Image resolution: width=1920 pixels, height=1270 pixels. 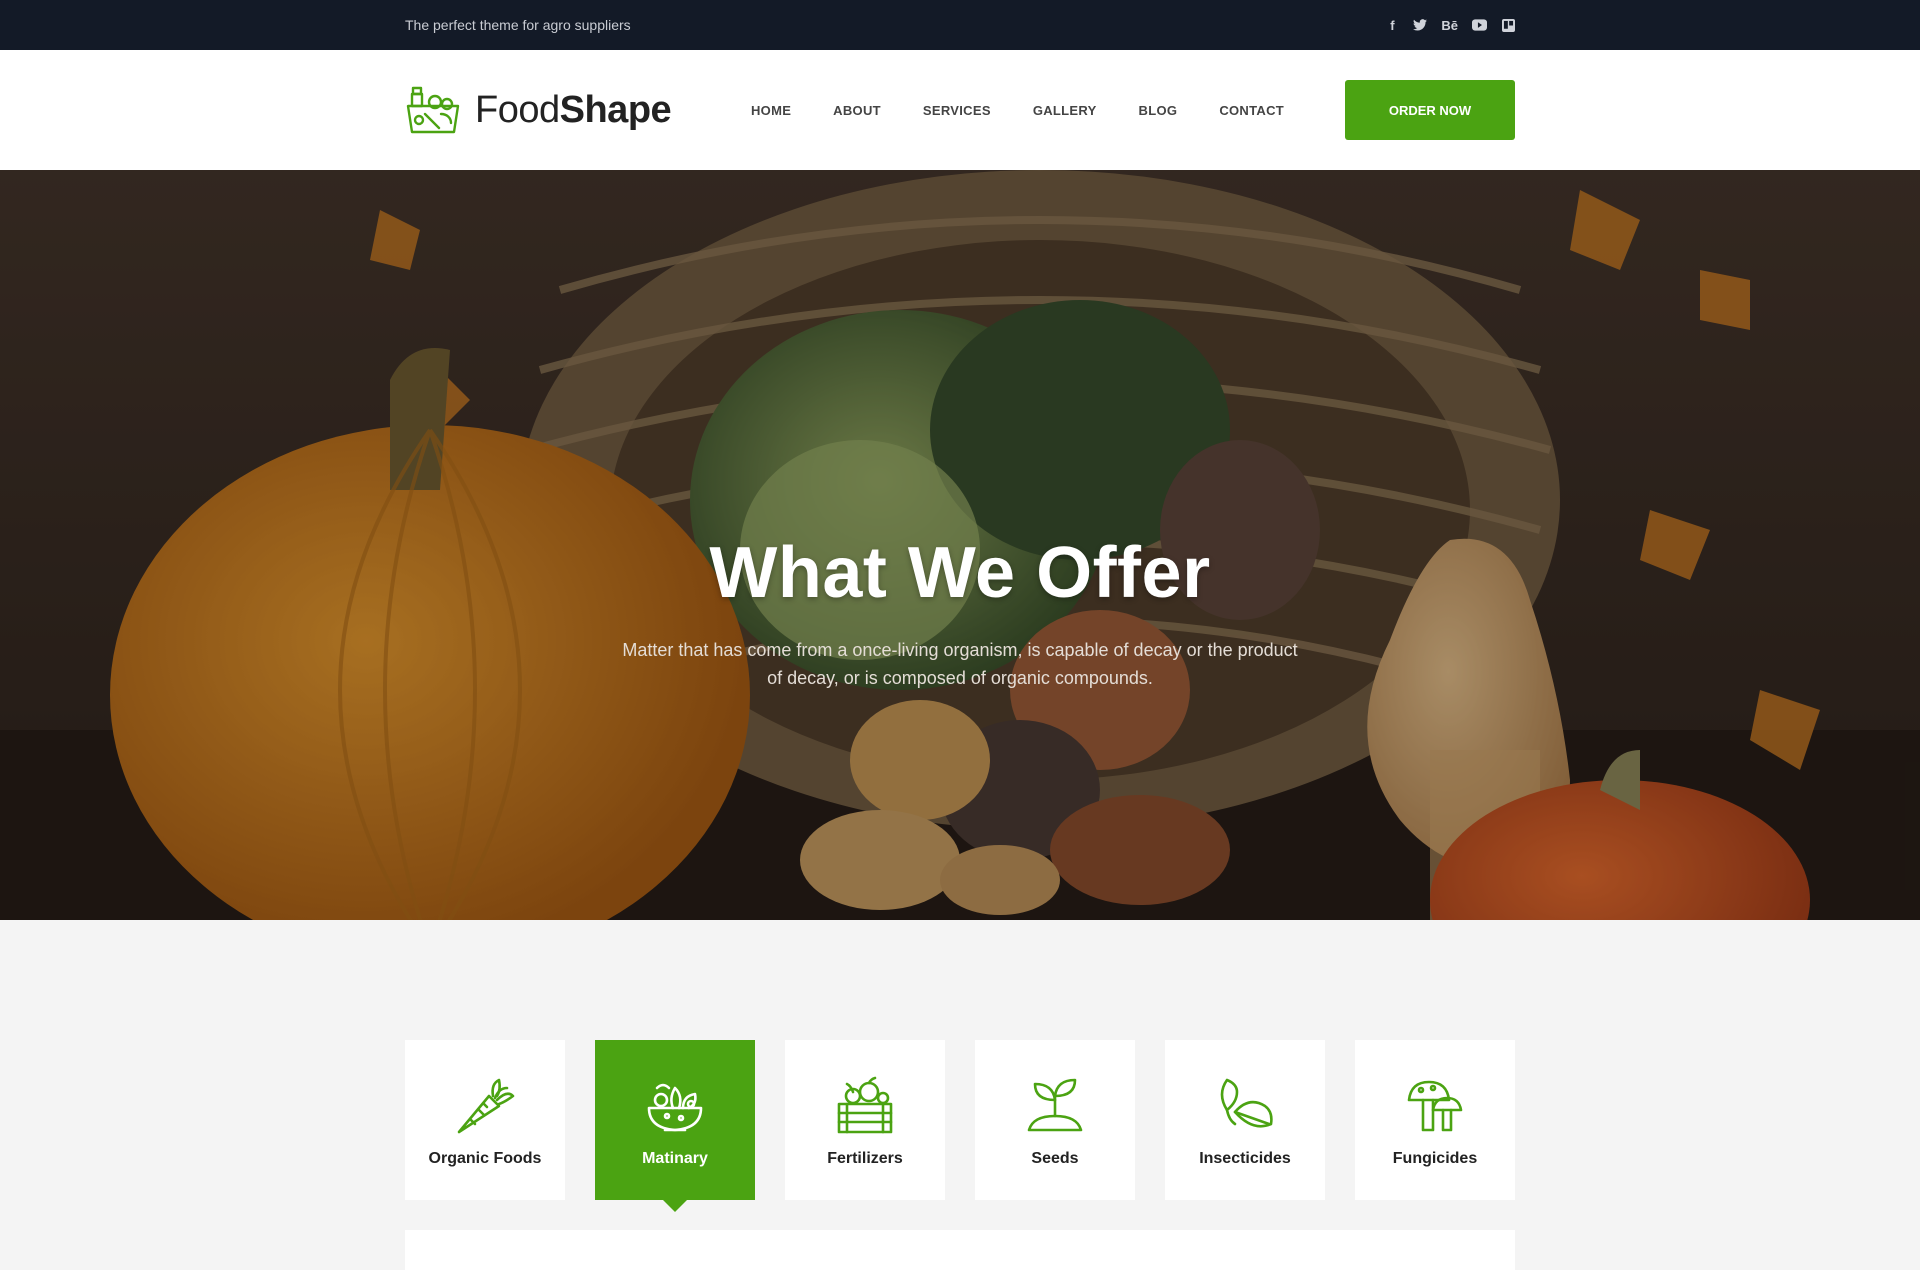 What do you see at coordinates (433, 110) in the screenshot?
I see `grocery-basket-icon` at bounding box center [433, 110].